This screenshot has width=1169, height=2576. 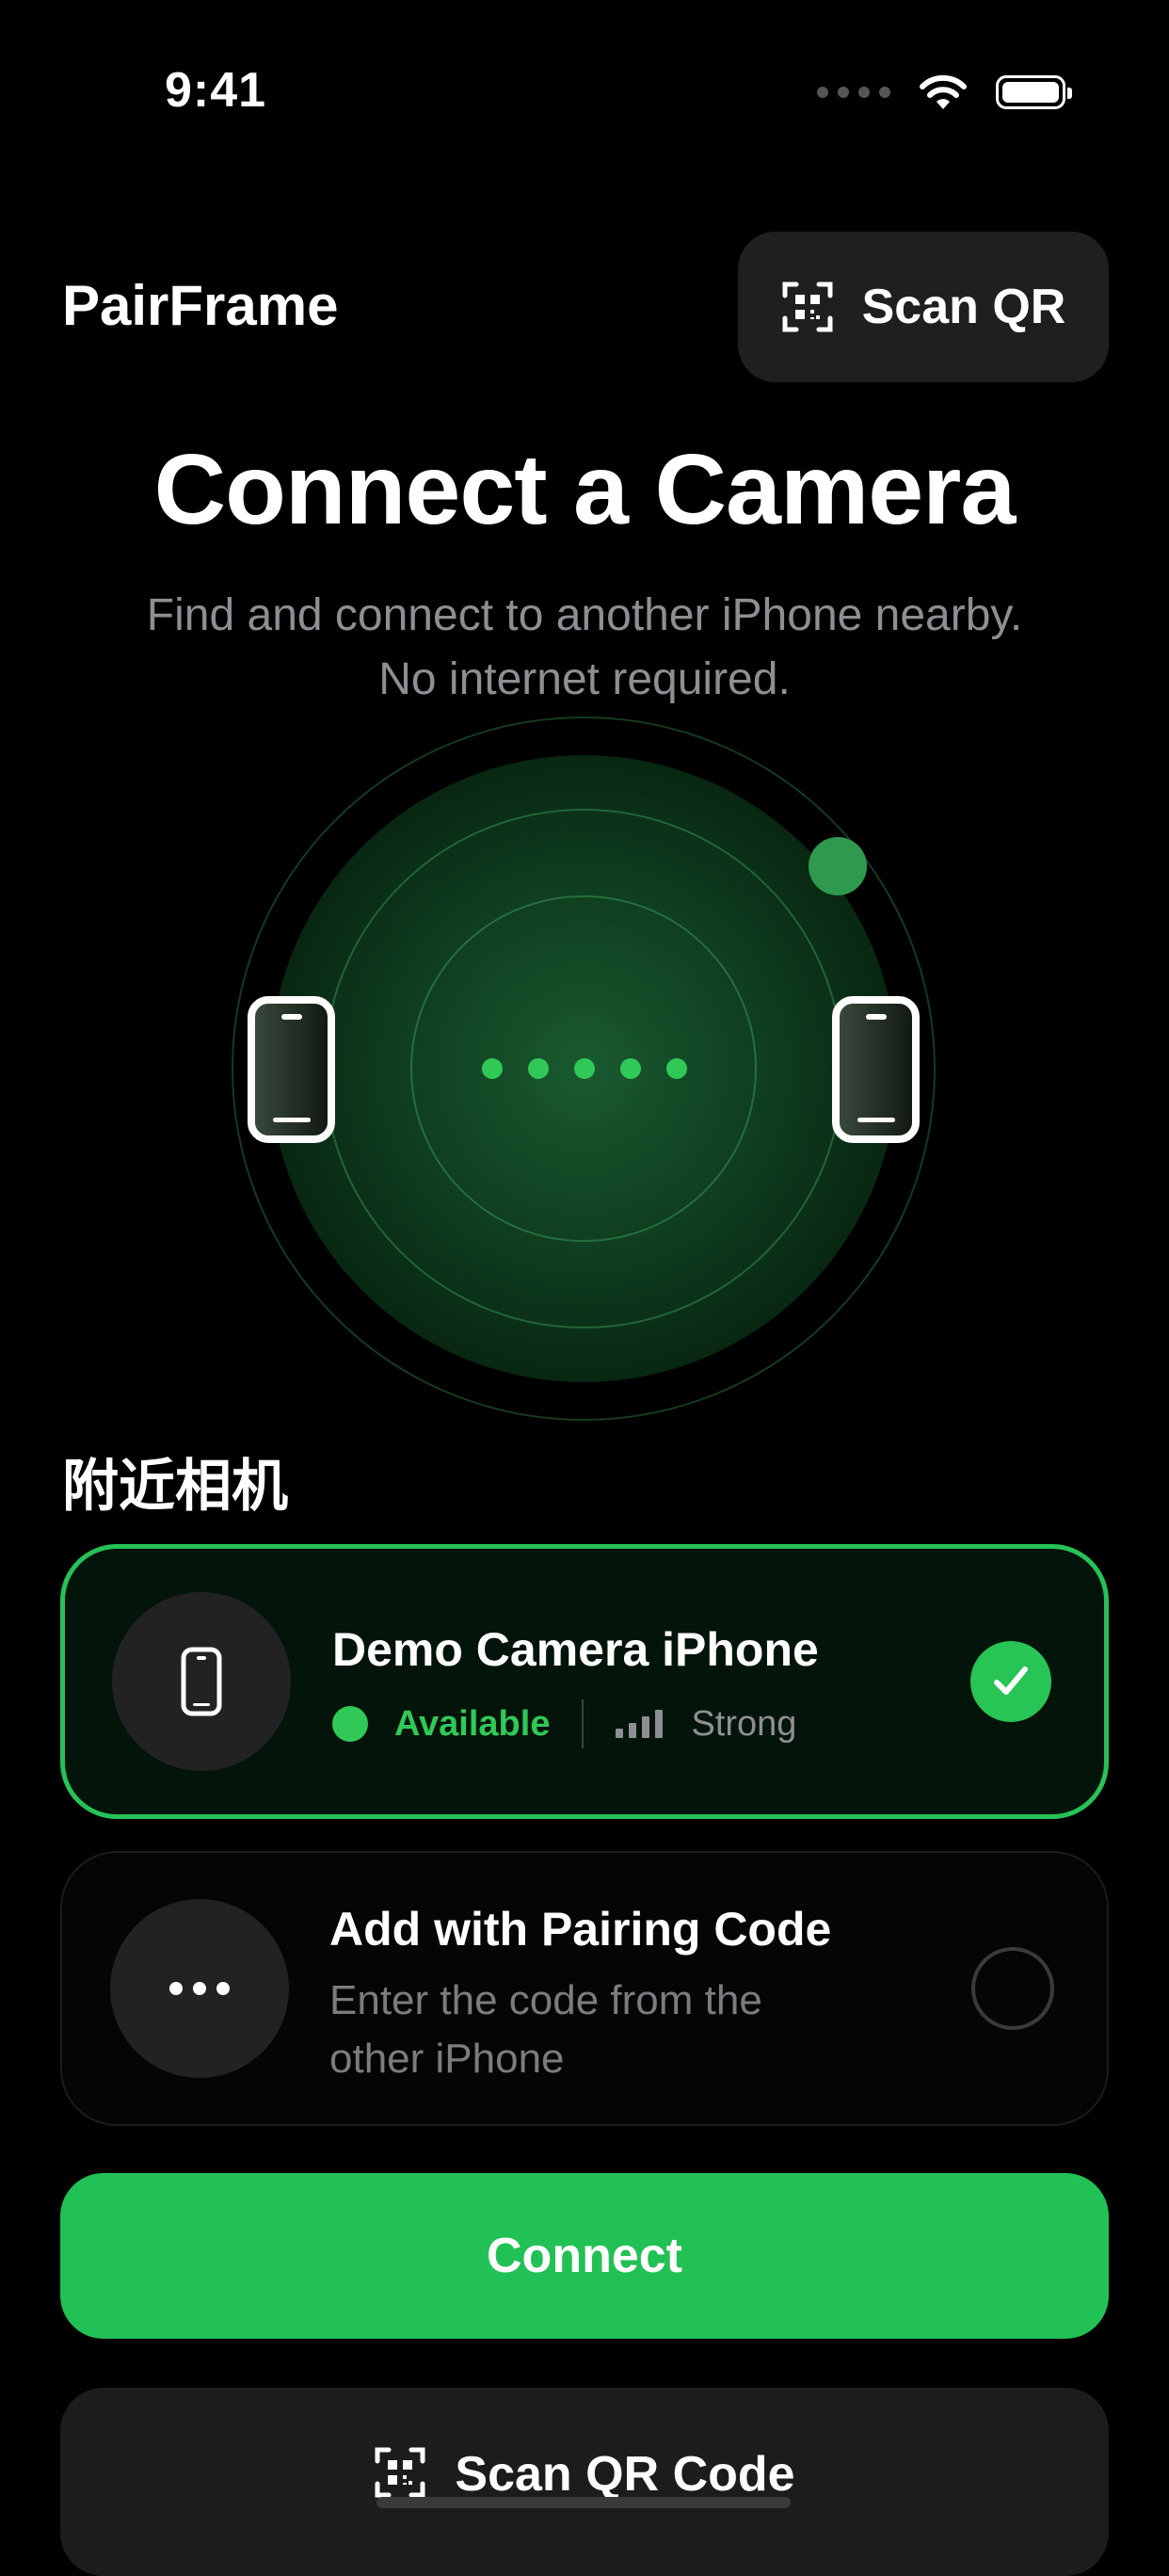 What do you see at coordinates (744, 1723) in the screenshot?
I see `signal-strength: Strong` at bounding box center [744, 1723].